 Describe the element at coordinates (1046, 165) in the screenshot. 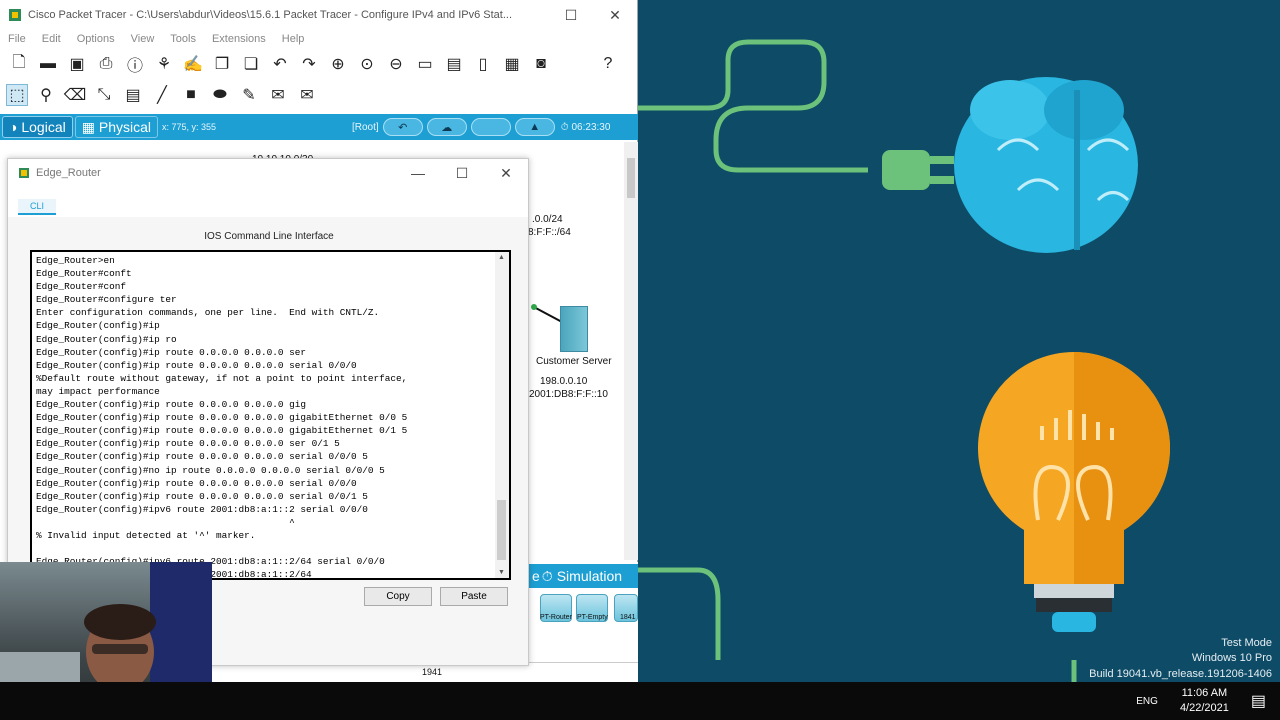

I see `brain-icon` at that location.